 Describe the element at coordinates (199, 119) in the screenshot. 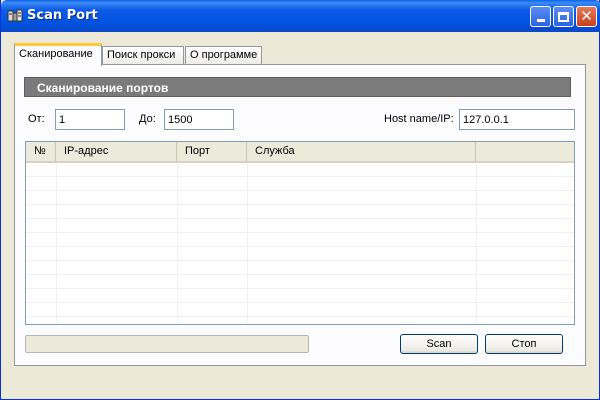

I see `port-to-input` at that location.